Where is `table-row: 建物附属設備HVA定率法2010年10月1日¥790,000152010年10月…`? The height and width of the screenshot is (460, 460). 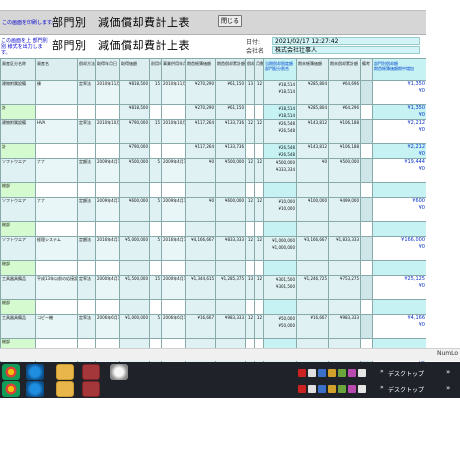 table-row: 建物附属設備HVA定率法2010年10月1日¥790,000152010年10月… is located at coordinates (213, 131).